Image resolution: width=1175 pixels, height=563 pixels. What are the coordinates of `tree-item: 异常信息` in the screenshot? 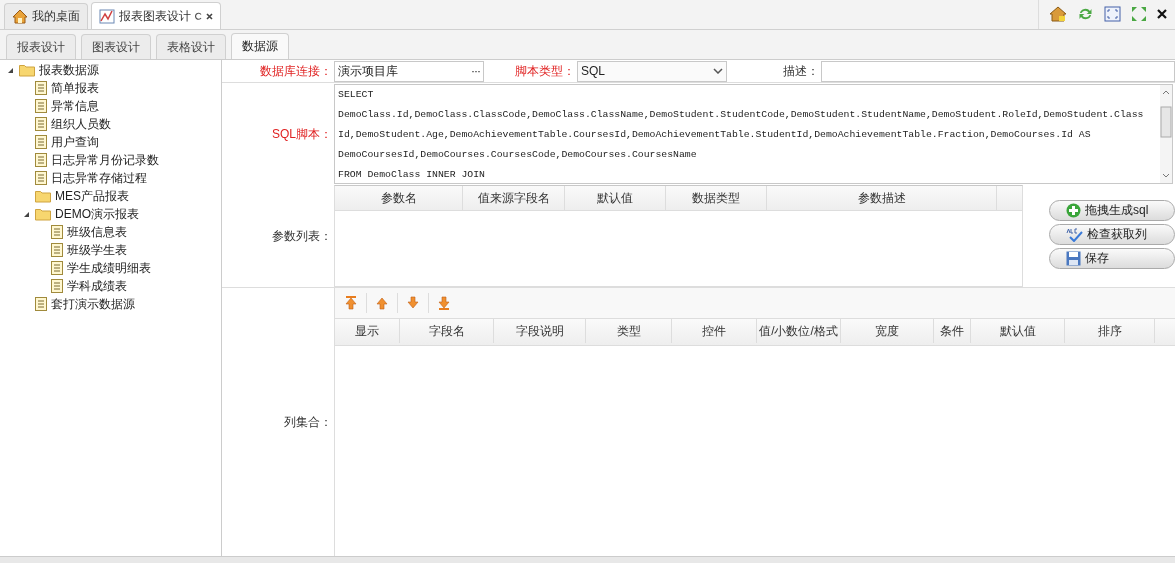 It's located at (75, 106).